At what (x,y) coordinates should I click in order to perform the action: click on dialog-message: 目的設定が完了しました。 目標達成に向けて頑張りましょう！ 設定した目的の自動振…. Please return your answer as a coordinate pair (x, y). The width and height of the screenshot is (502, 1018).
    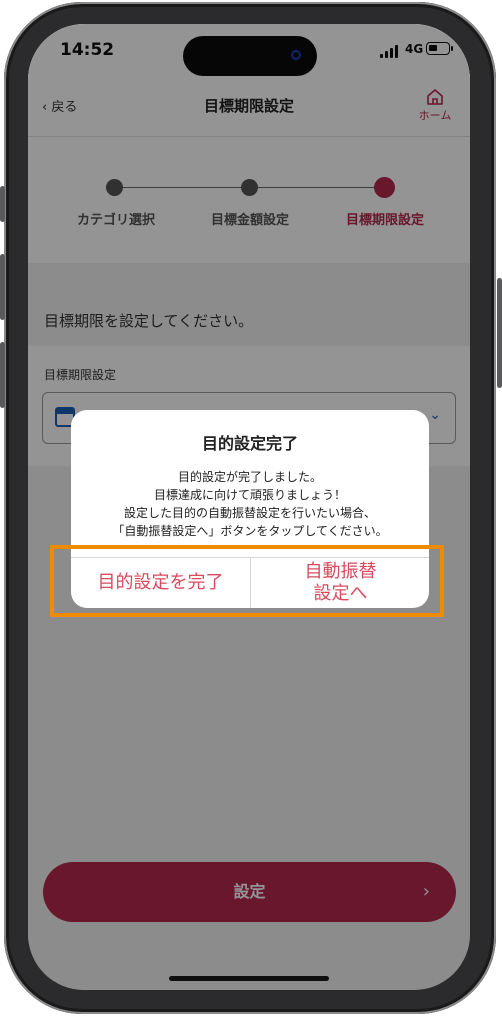
    Looking at the image, I should click on (250, 504).